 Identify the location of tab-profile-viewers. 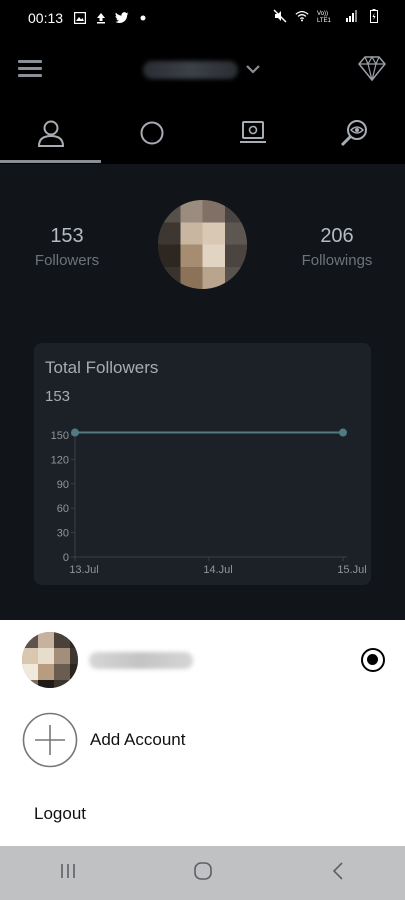
(354, 135).